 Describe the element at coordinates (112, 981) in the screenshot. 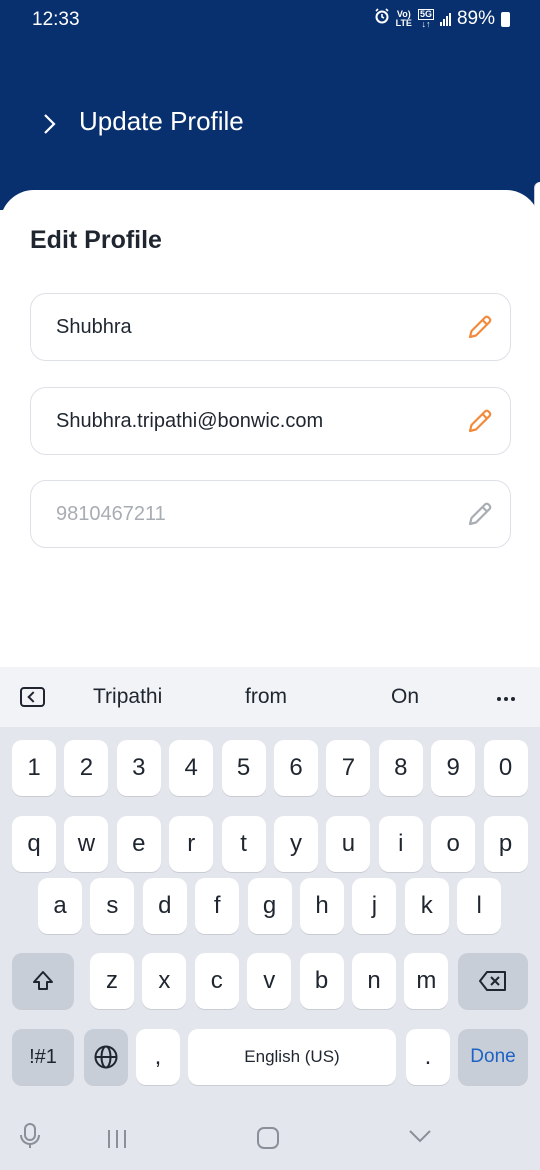

I see `key-z: z` at that location.